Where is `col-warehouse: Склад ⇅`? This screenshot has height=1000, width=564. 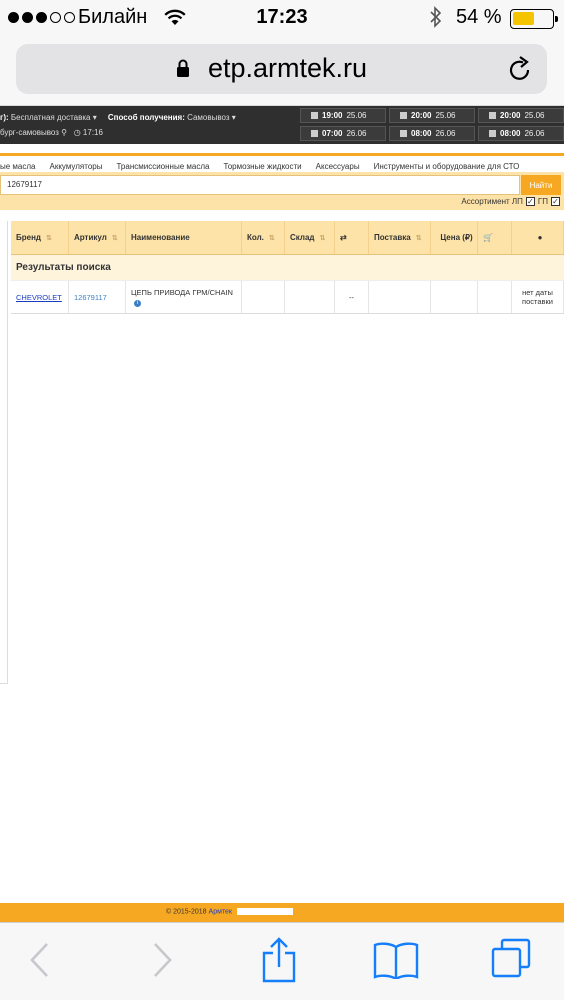 col-warehouse: Склад ⇅ is located at coordinates (310, 237).